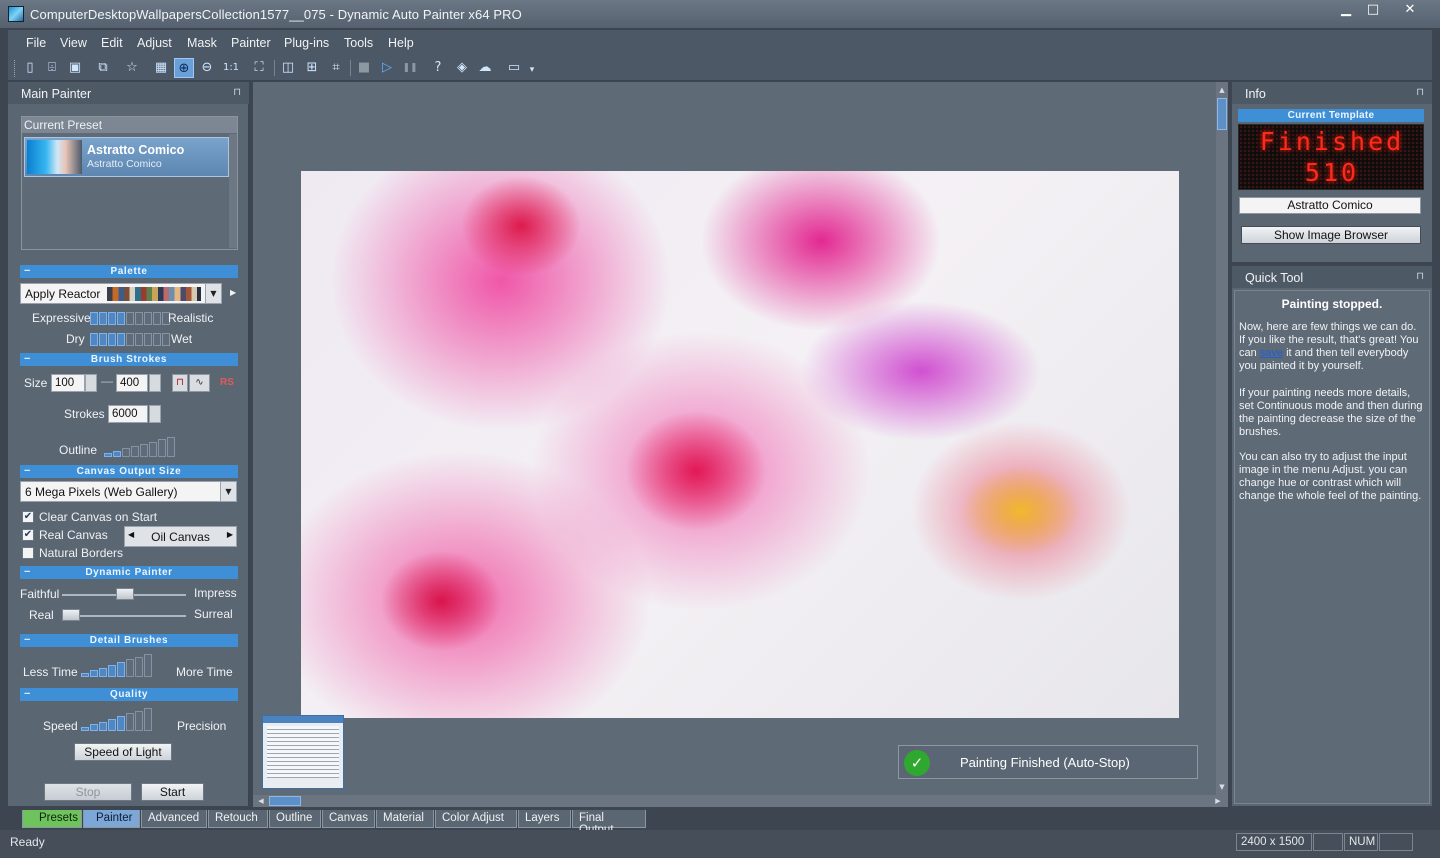 The width and height of the screenshot is (1440, 858). I want to click on menu-painter: Painter, so click(251, 43).